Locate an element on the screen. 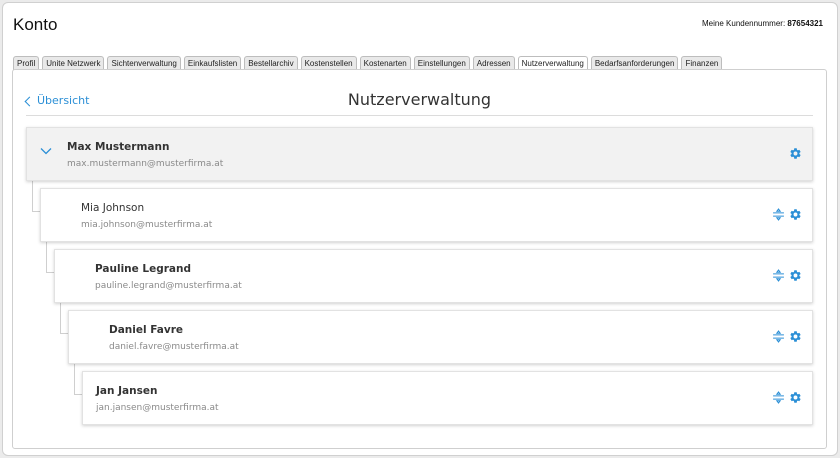 The image size is (840, 458). tab-profil: Profil is located at coordinates (26, 63).